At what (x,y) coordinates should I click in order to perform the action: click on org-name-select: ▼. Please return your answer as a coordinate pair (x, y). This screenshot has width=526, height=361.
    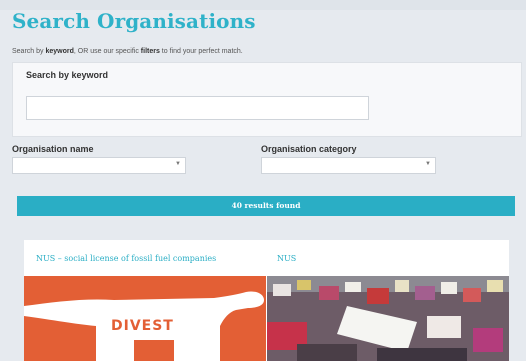
    Looking at the image, I should click on (99, 165).